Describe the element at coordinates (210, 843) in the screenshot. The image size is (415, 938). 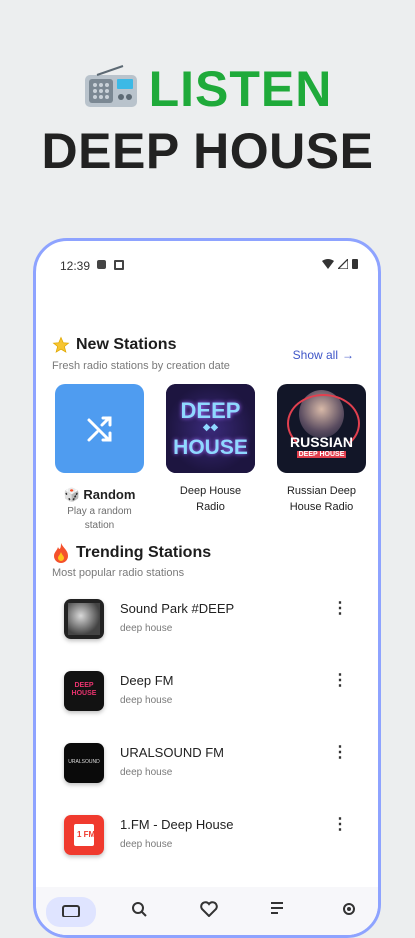
I see `list-item: 1 FM 1.FM - Deep House deep house ⋮` at that location.